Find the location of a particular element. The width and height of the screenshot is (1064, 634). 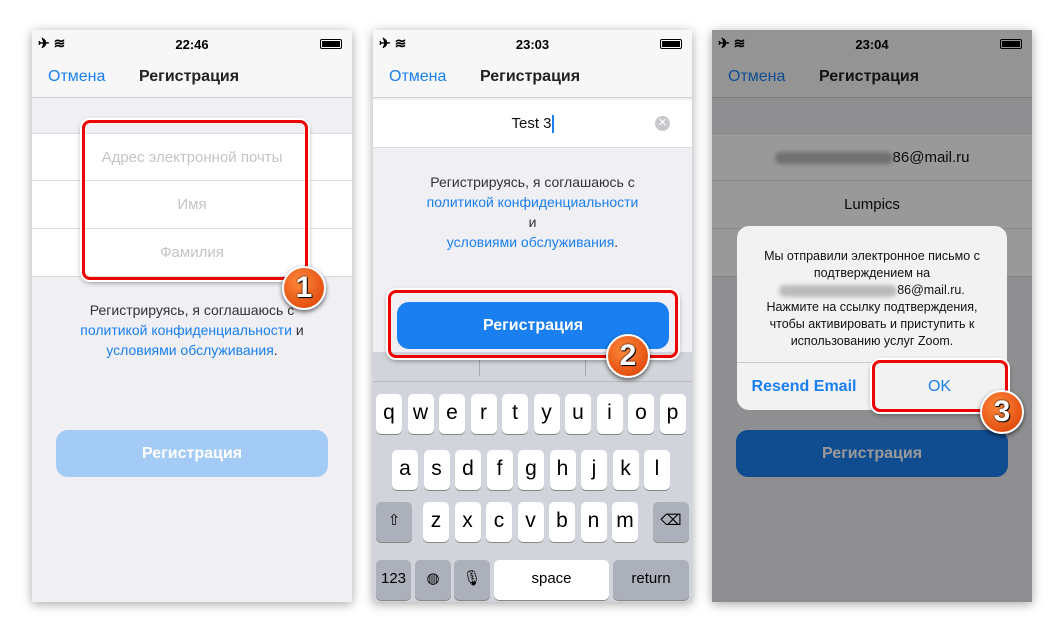

key-q: q is located at coordinates (389, 414).